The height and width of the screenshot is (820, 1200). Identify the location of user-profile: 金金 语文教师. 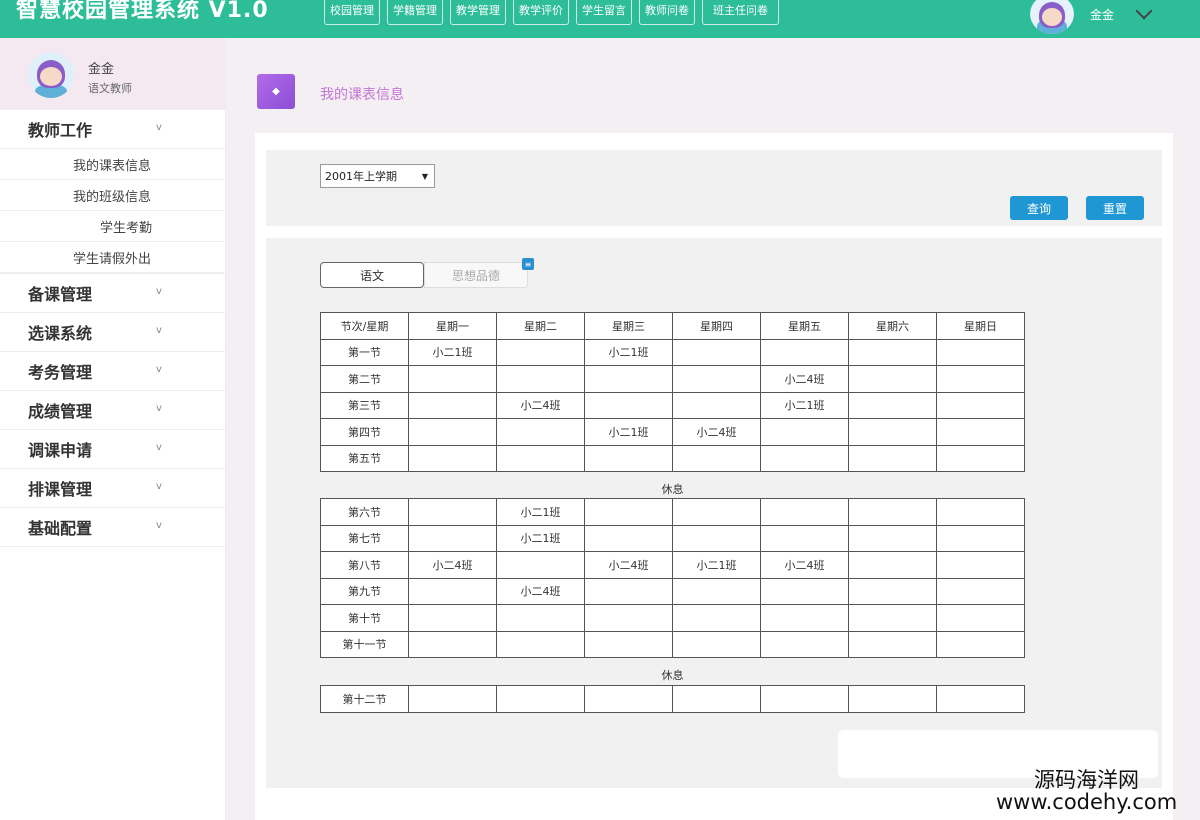
(112, 74).